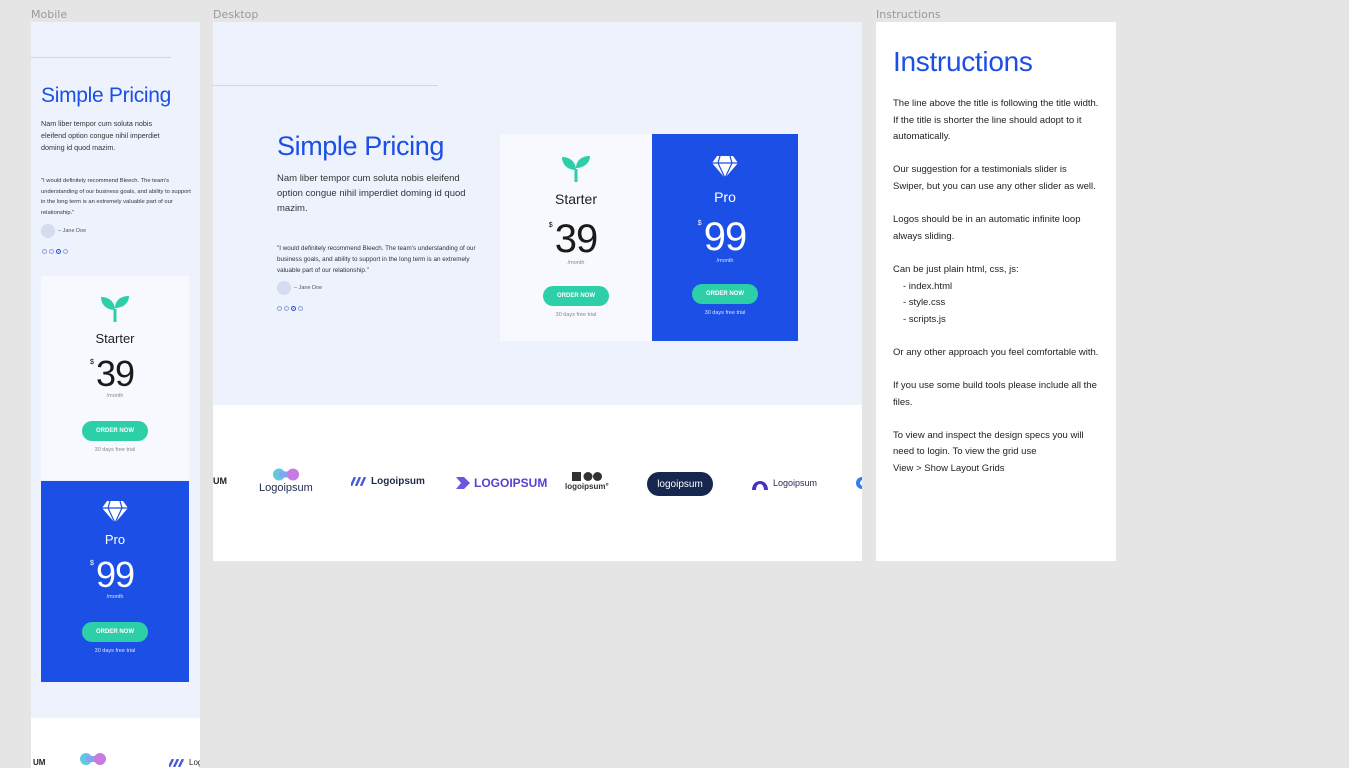  Describe the element at coordinates (928, 286) in the screenshot. I see `file-item: - index.html` at that location.